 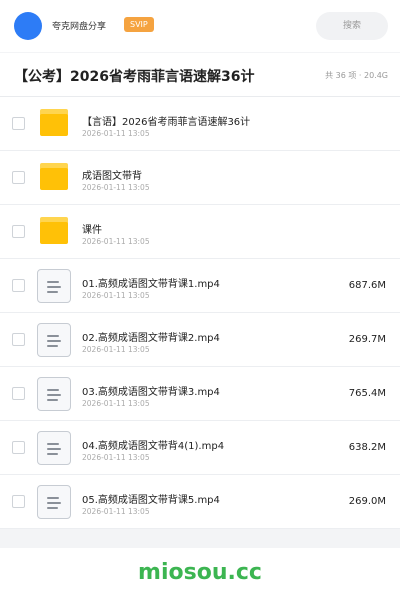 I want to click on file-row: 【言语】2026省考雨菲言语速解36计 2026-01-11 13:05, so click(x=200, y=124).